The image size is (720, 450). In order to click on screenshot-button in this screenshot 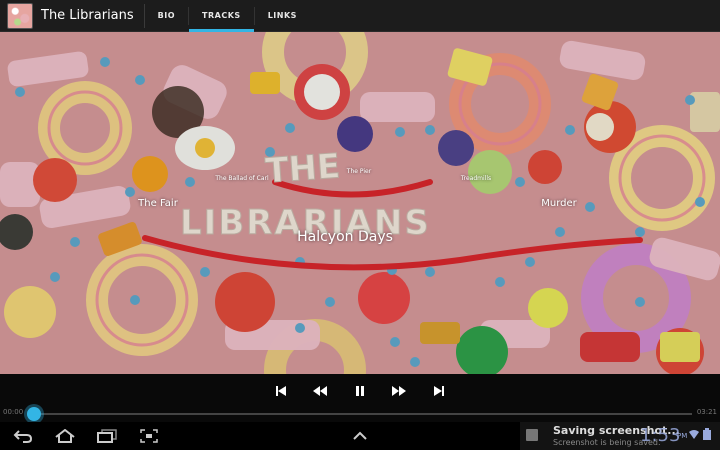, I will do `click(149, 436)`.